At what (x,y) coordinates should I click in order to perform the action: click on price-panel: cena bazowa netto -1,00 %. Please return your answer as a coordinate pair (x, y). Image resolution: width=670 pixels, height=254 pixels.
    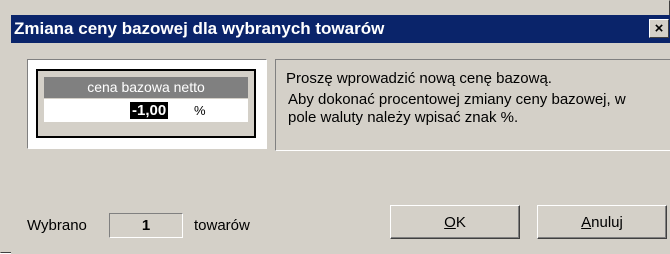
    Looking at the image, I should click on (147, 104).